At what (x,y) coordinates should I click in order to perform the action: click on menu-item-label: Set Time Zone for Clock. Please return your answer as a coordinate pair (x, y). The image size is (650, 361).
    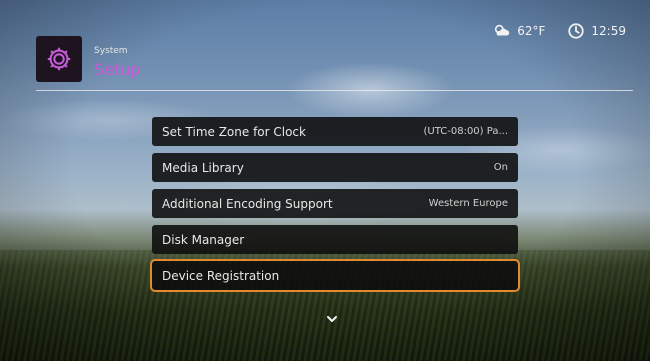
    Looking at the image, I should click on (234, 131).